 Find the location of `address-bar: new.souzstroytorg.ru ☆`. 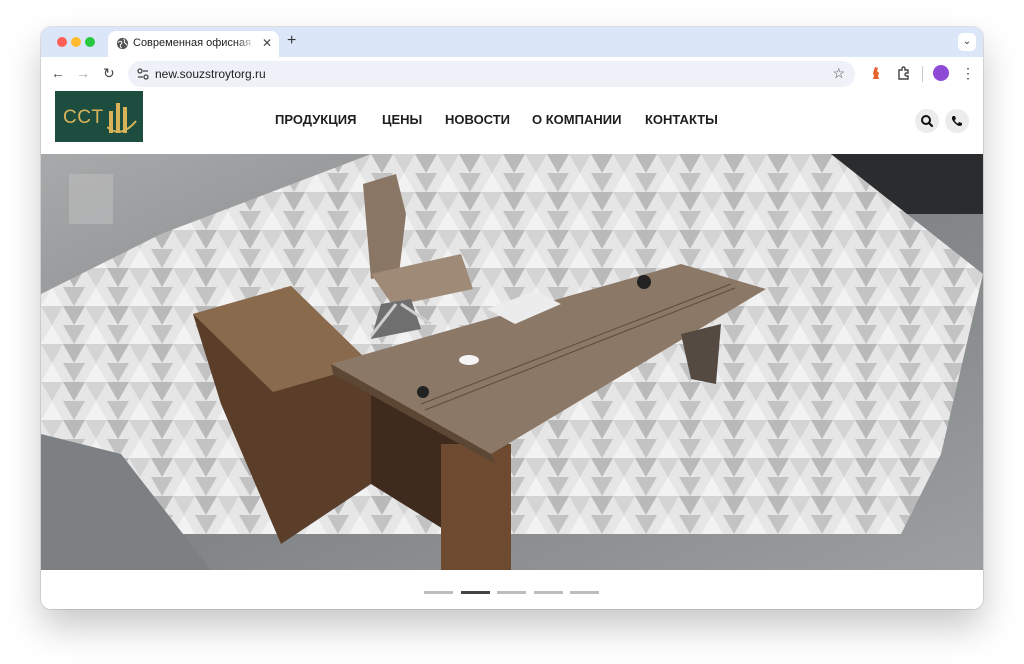

address-bar: new.souzstroytorg.ru ☆ is located at coordinates (491, 74).